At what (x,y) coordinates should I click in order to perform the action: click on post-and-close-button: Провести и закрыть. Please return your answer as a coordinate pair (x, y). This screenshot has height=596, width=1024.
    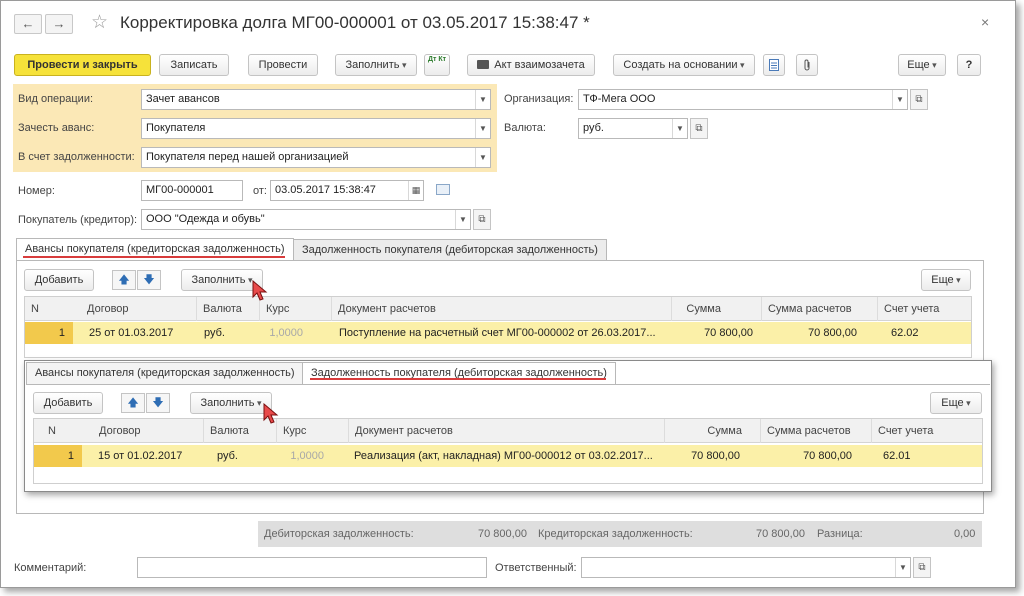
    Looking at the image, I should click on (82, 65).